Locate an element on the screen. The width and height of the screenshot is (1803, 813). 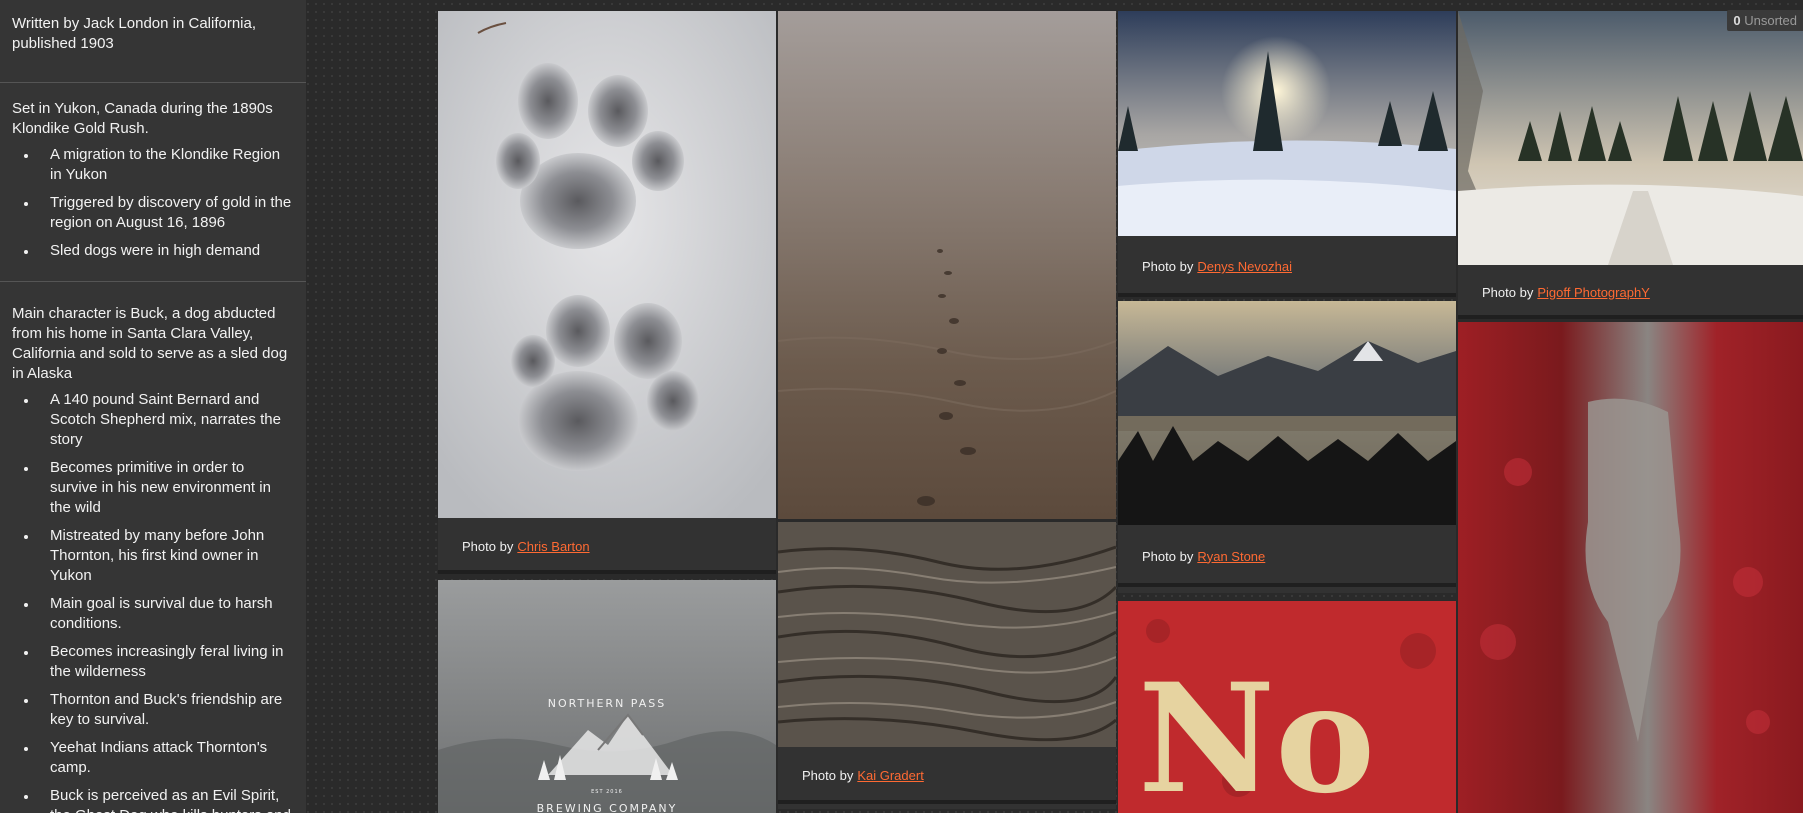
photo-card: Photo by Chris Barton is located at coordinates (607, 292).